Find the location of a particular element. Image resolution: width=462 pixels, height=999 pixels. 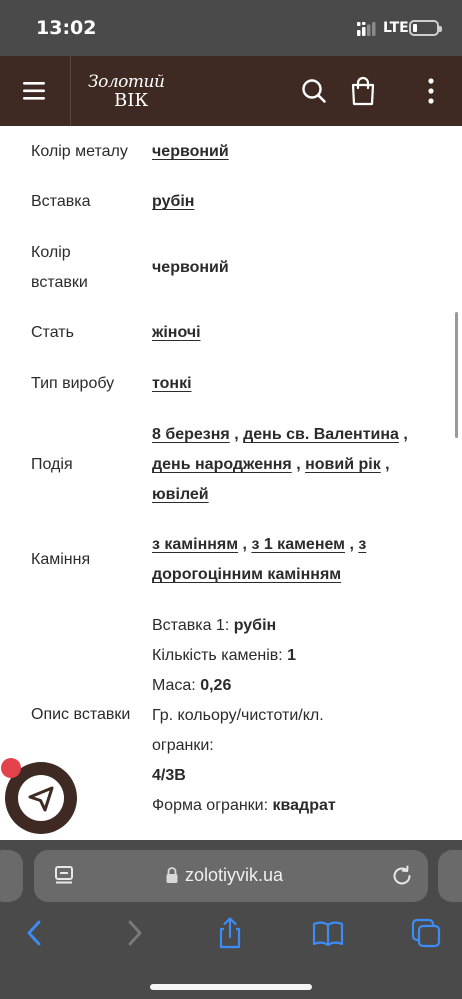

attr-link-female: жіночі is located at coordinates (176, 332).